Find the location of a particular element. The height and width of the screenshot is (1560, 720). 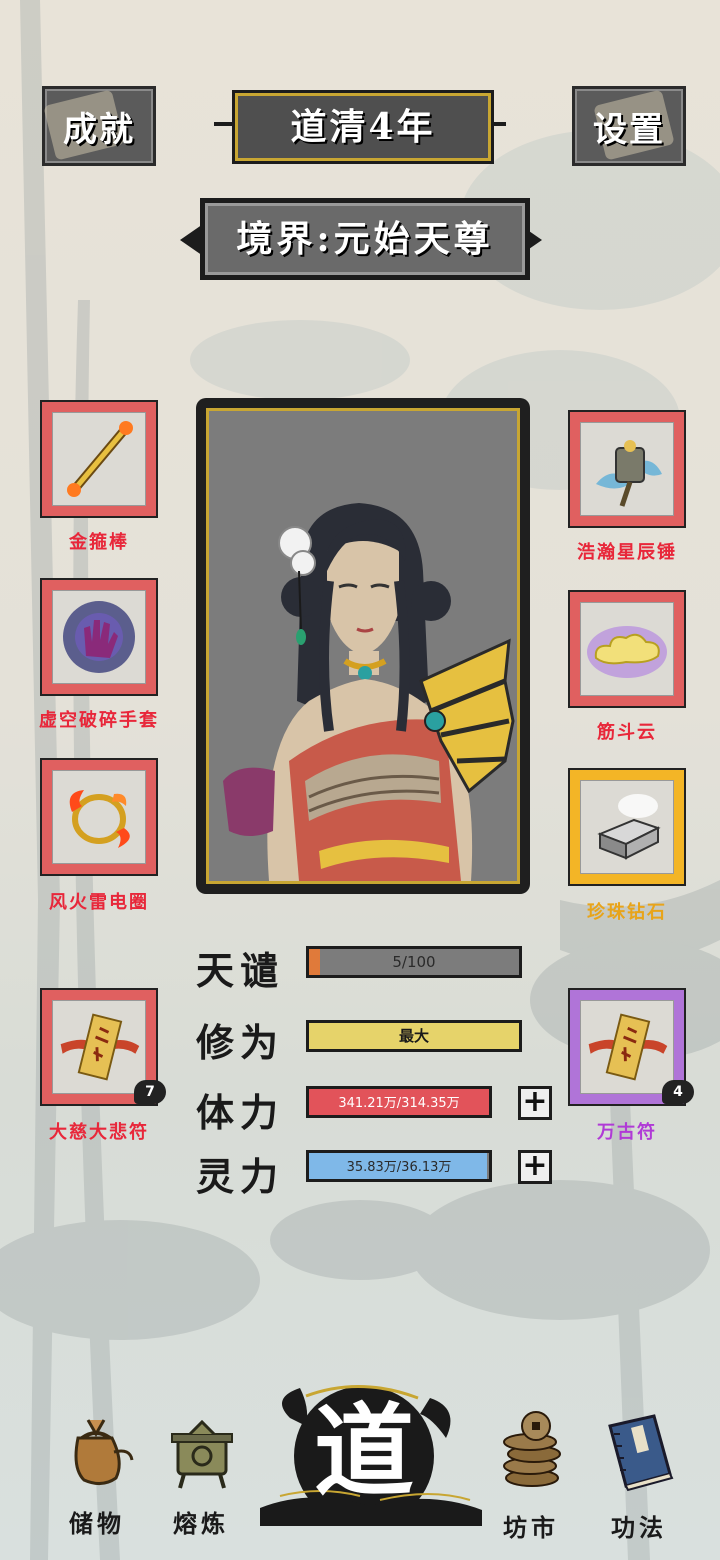

equip-label-pearl-diamond: 珍珠钻石 is located at coordinates (627, 912).